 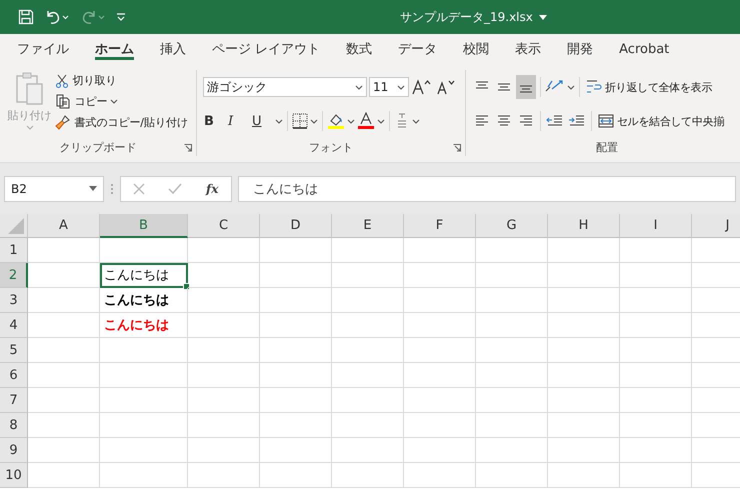 I want to click on row-header: 2, so click(x=14, y=275).